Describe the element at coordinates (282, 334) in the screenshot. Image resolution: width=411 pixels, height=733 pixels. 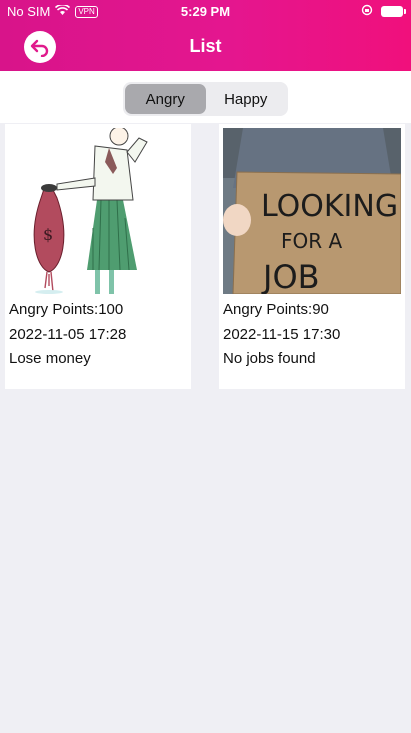
I see `item-date: 2022-11-15 17:30` at that location.